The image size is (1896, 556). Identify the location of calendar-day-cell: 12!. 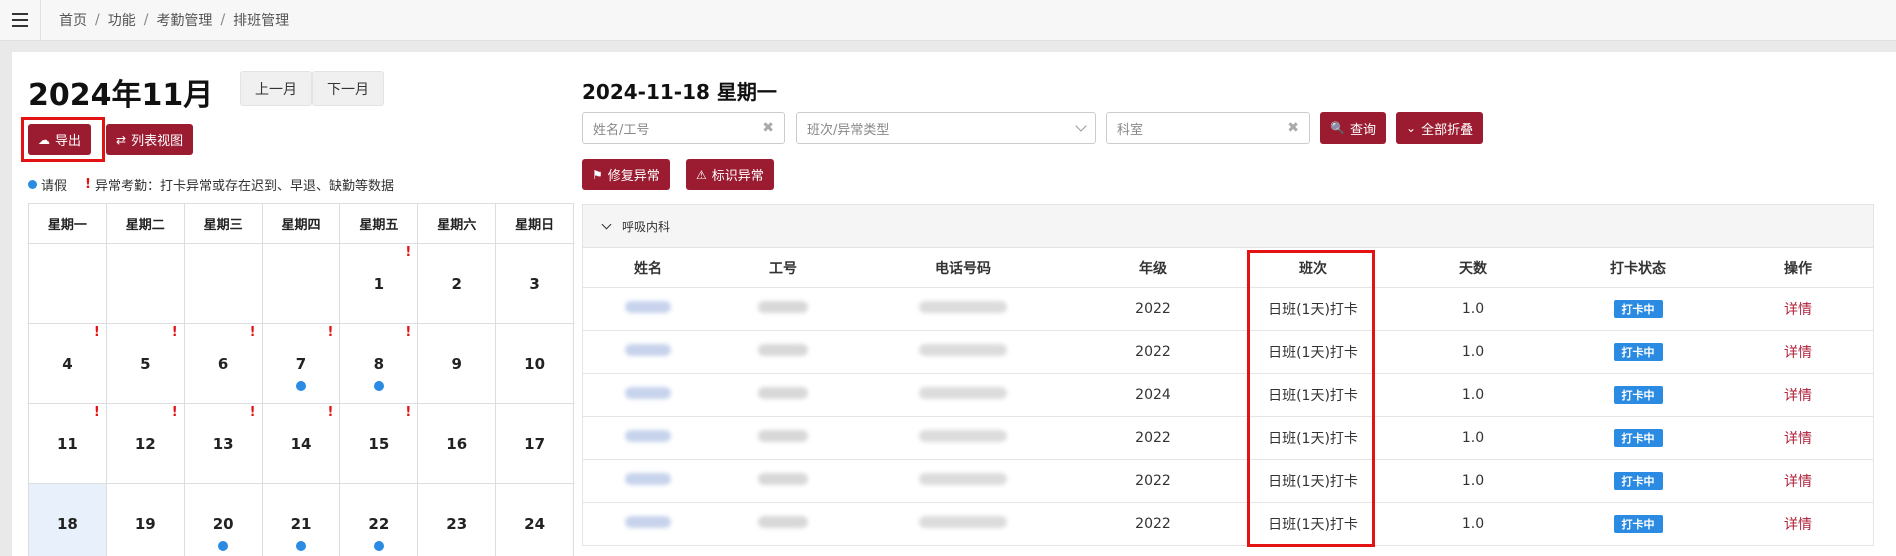
(145, 444).